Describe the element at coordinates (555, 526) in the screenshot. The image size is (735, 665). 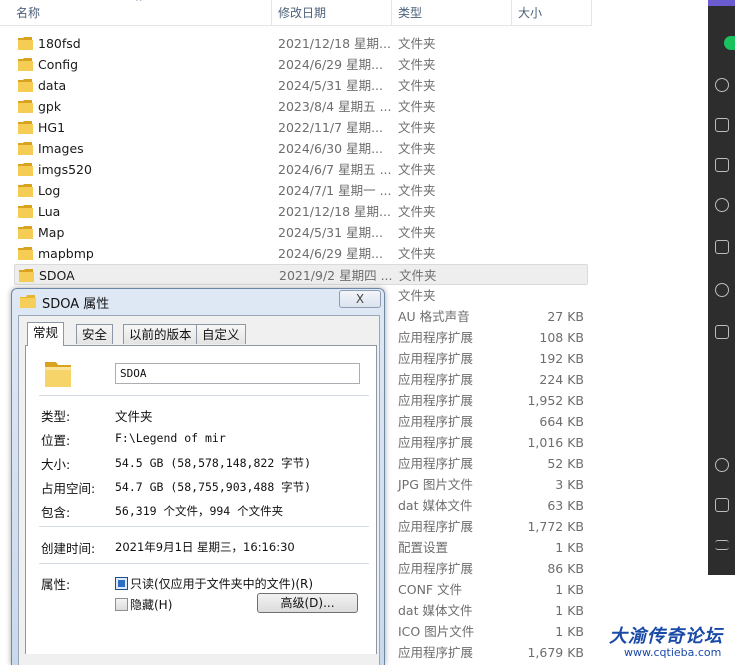
I see `file-size: 1,772 KB` at that location.